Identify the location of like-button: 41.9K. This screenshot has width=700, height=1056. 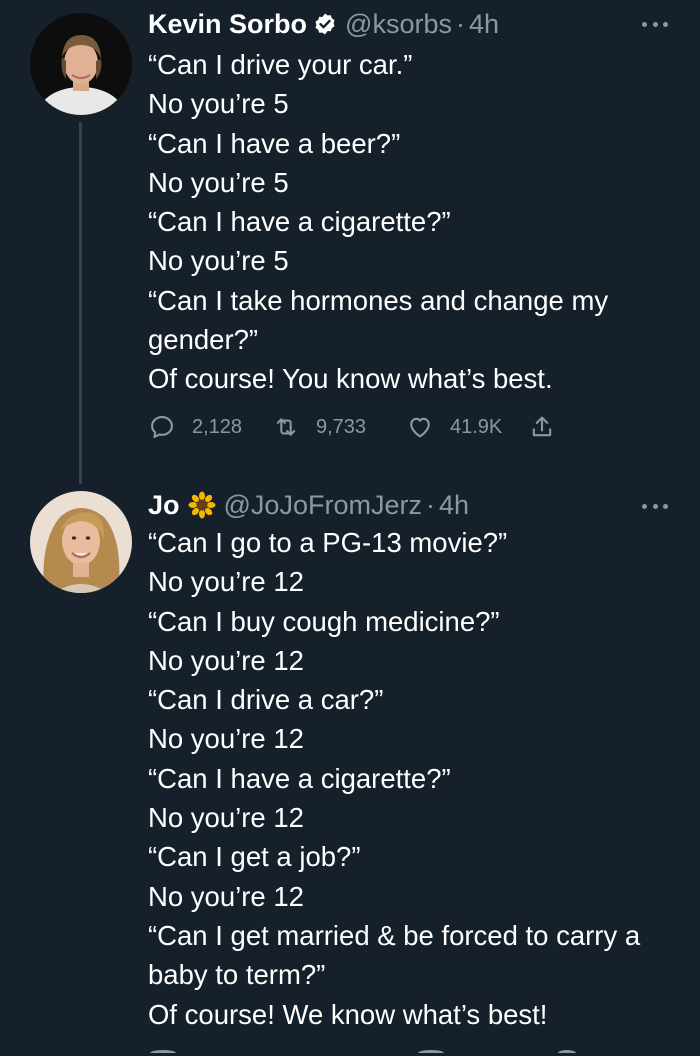
(467, 427).